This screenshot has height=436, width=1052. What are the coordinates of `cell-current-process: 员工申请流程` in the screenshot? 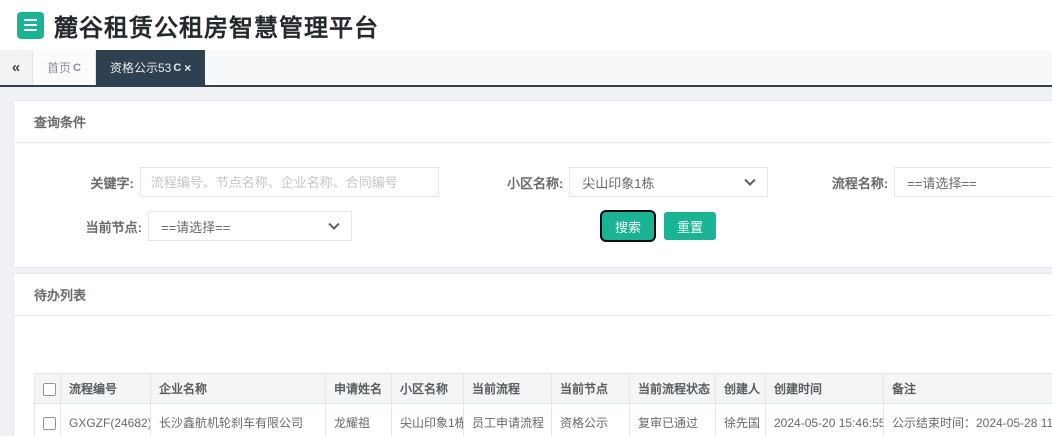 It's located at (507, 419).